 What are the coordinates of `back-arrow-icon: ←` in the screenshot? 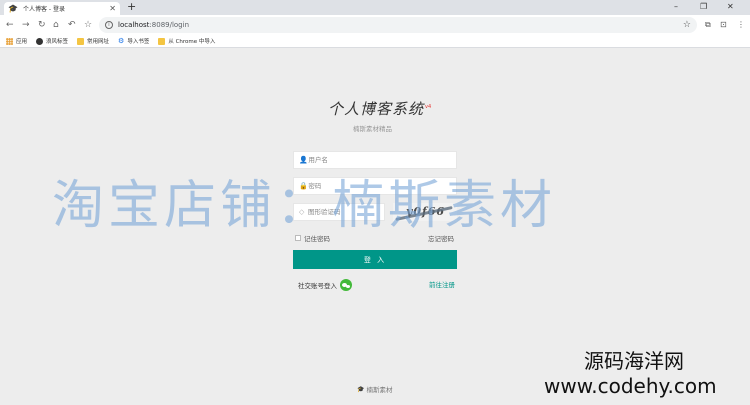 It's located at (10, 25).